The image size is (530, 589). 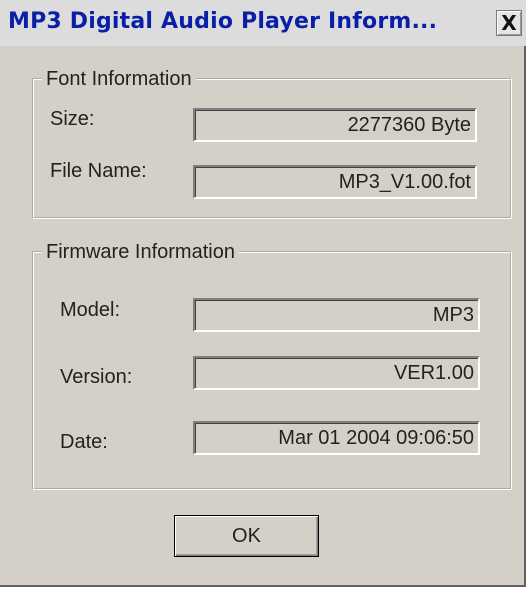 What do you see at coordinates (84, 442) in the screenshot?
I see `date-label: Date:` at bounding box center [84, 442].